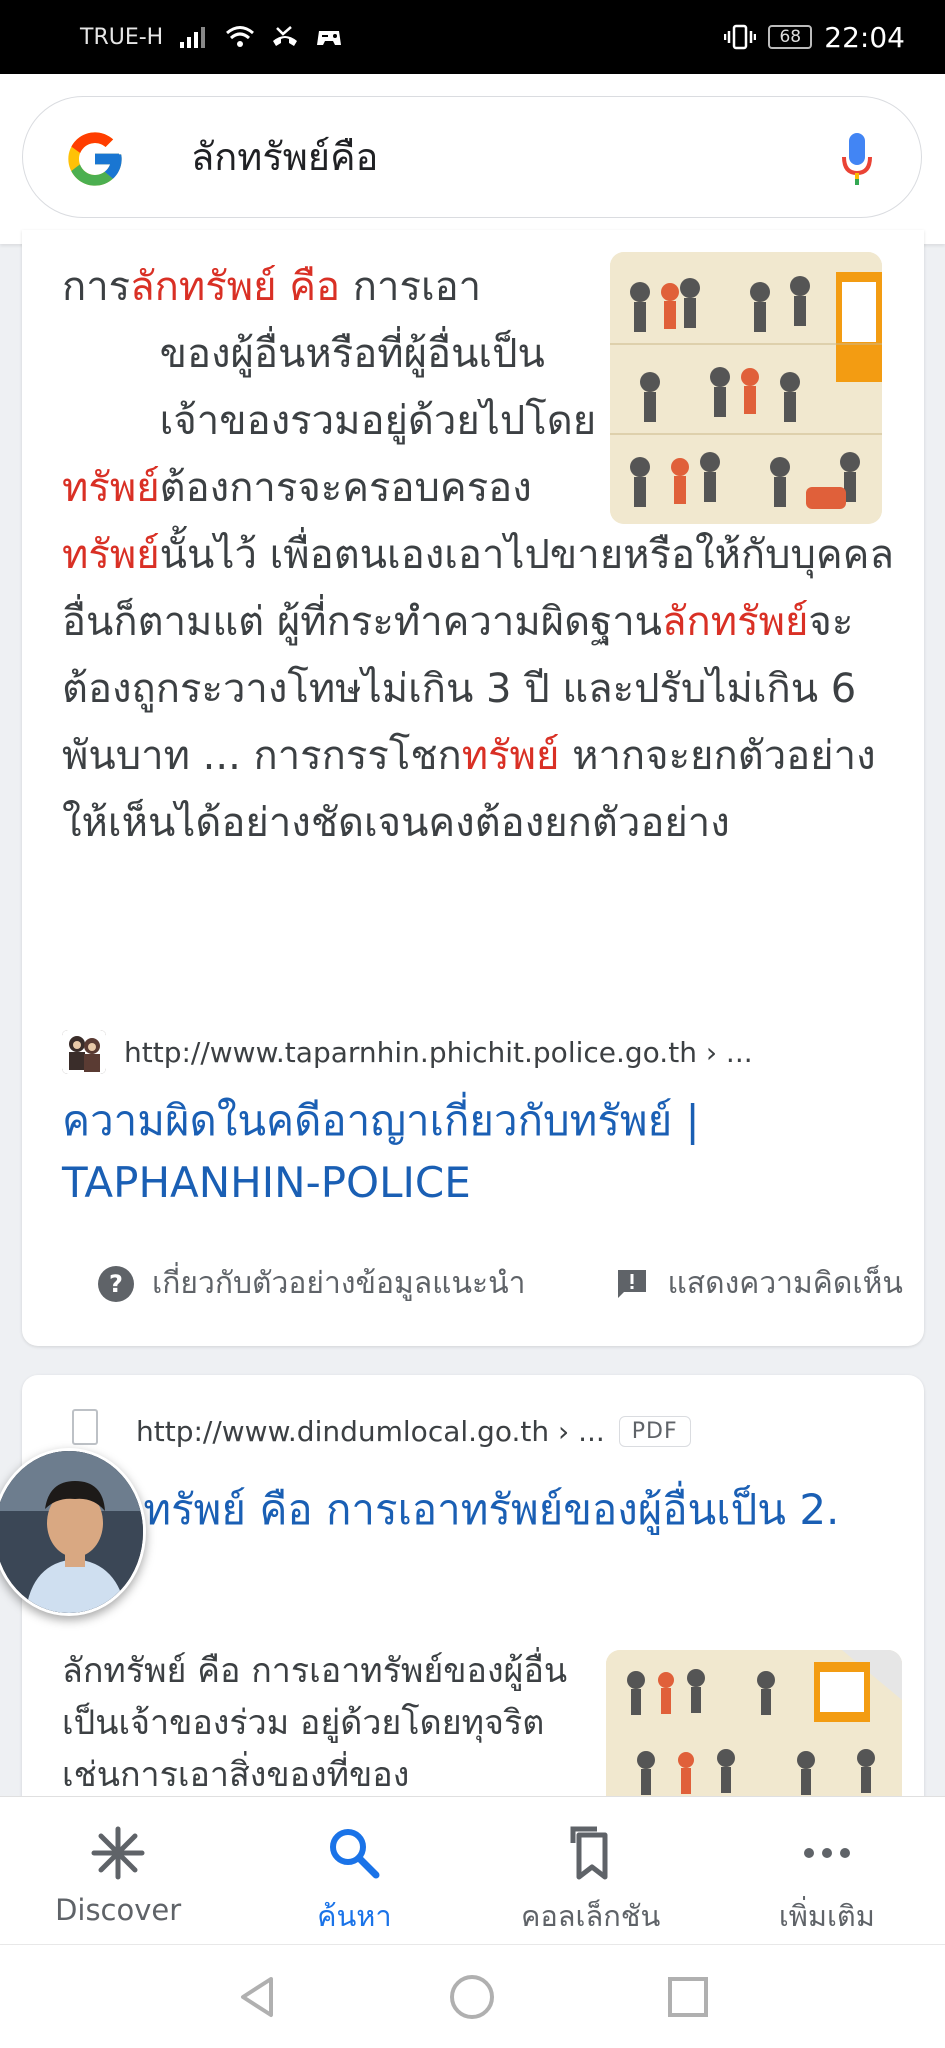  Describe the element at coordinates (257, 1997) in the screenshot. I see `back-icon` at that location.